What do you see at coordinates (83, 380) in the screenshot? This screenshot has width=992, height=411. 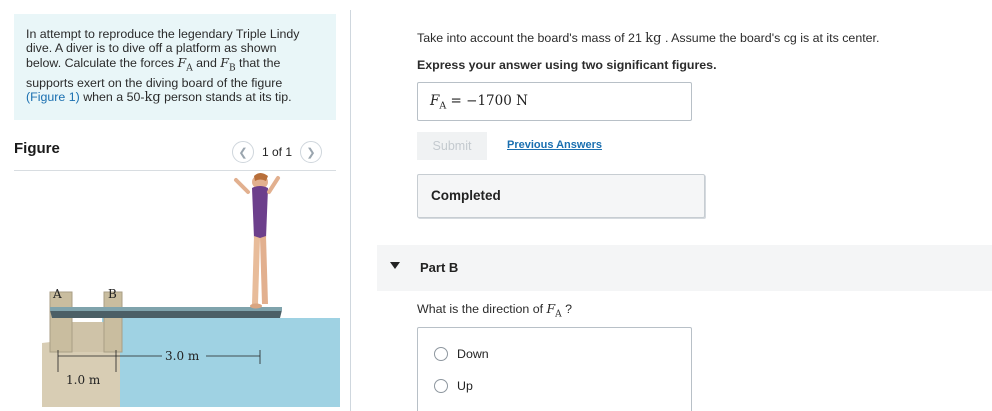 I see `dim-short-label: 1.0 m` at bounding box center [83, 380].